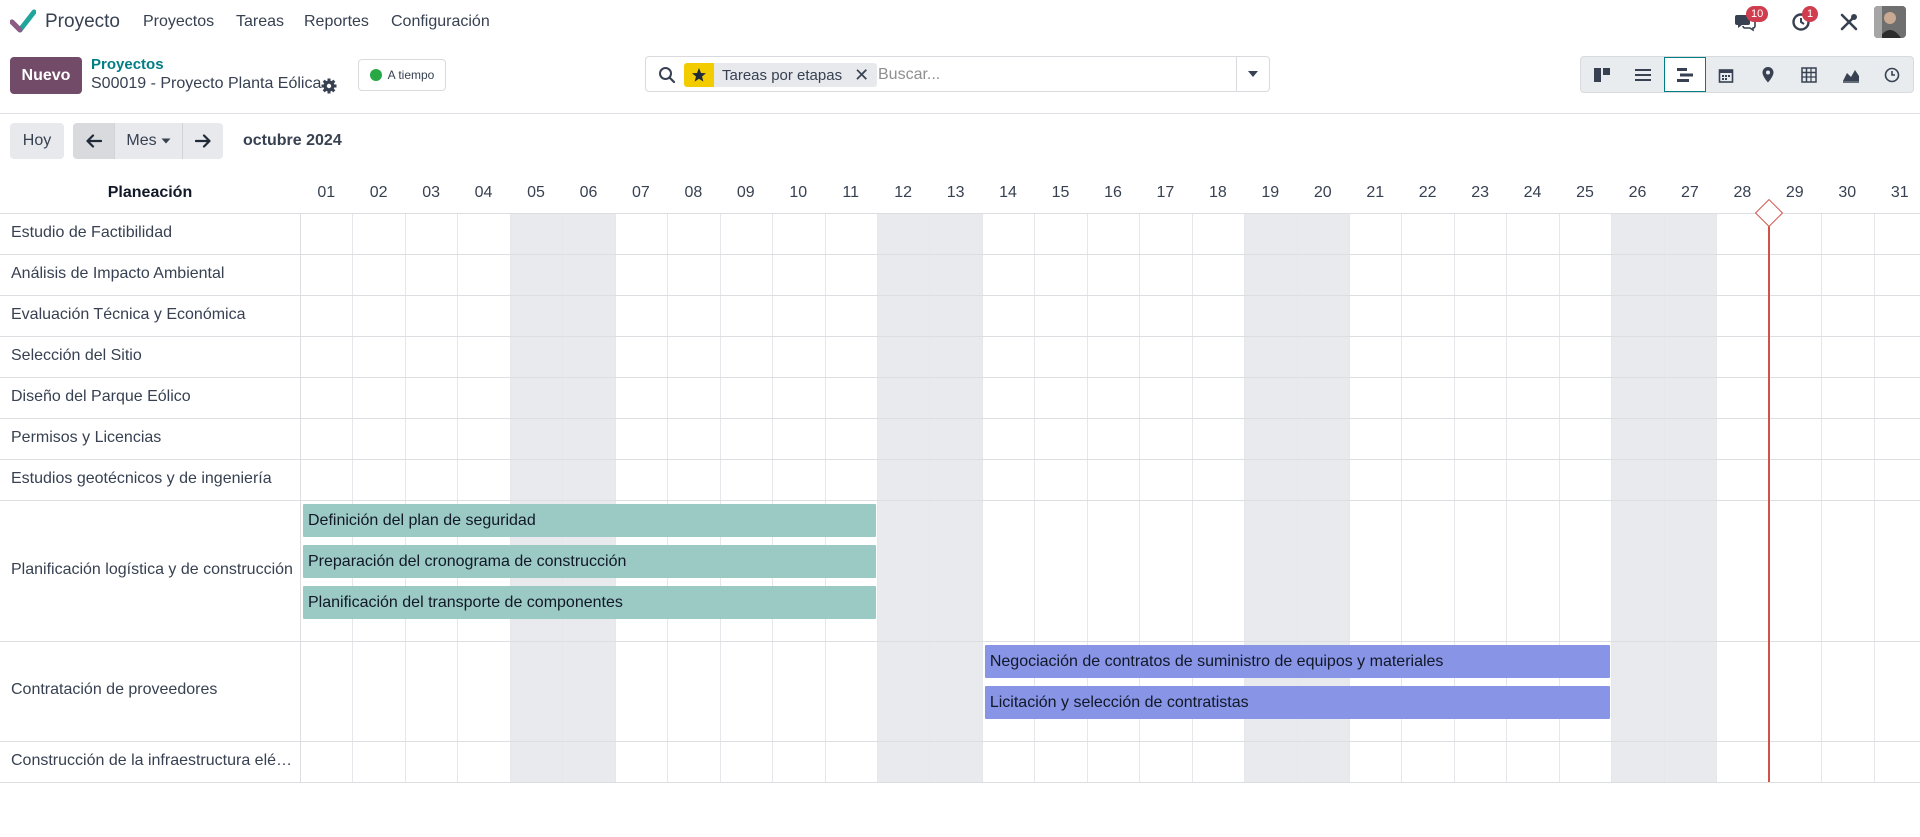 This screenshot has width=1920, height=837. I want to click on view-calendar-button, so click(1727, 74).